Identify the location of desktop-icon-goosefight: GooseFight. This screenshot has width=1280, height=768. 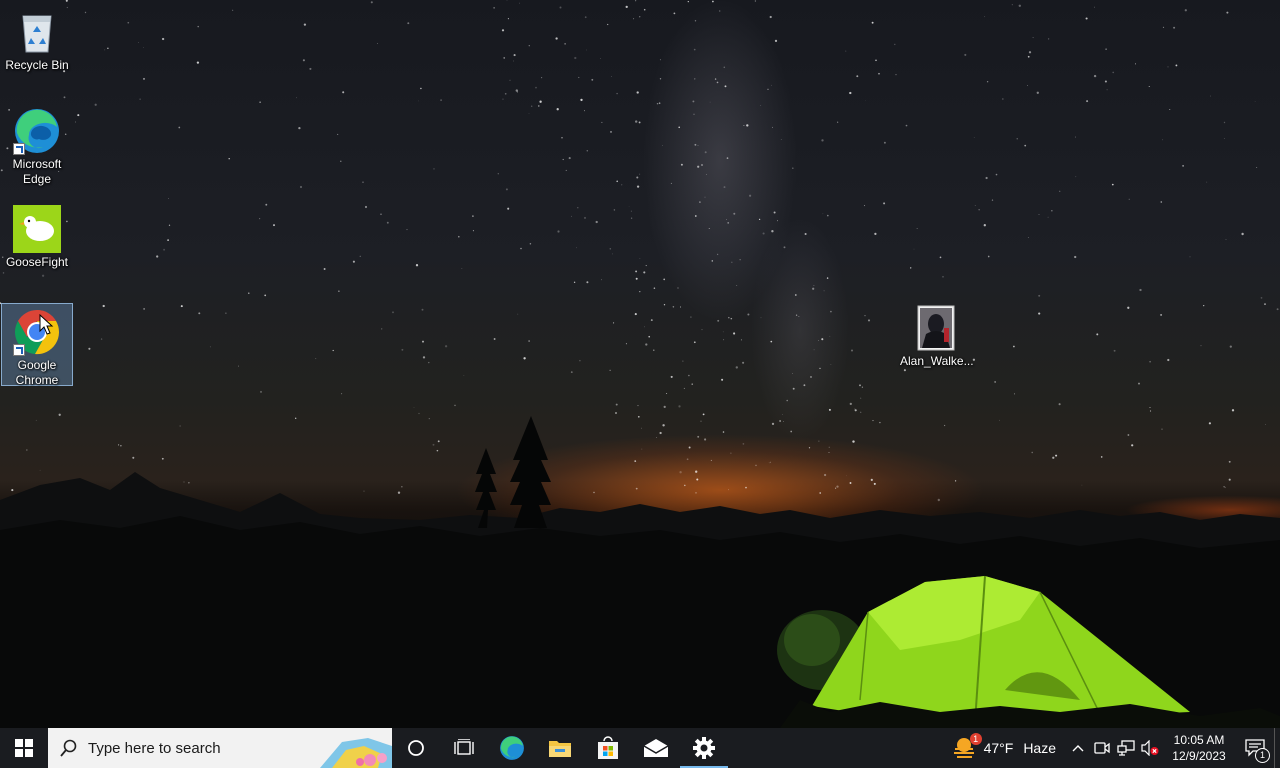
(37, 235).